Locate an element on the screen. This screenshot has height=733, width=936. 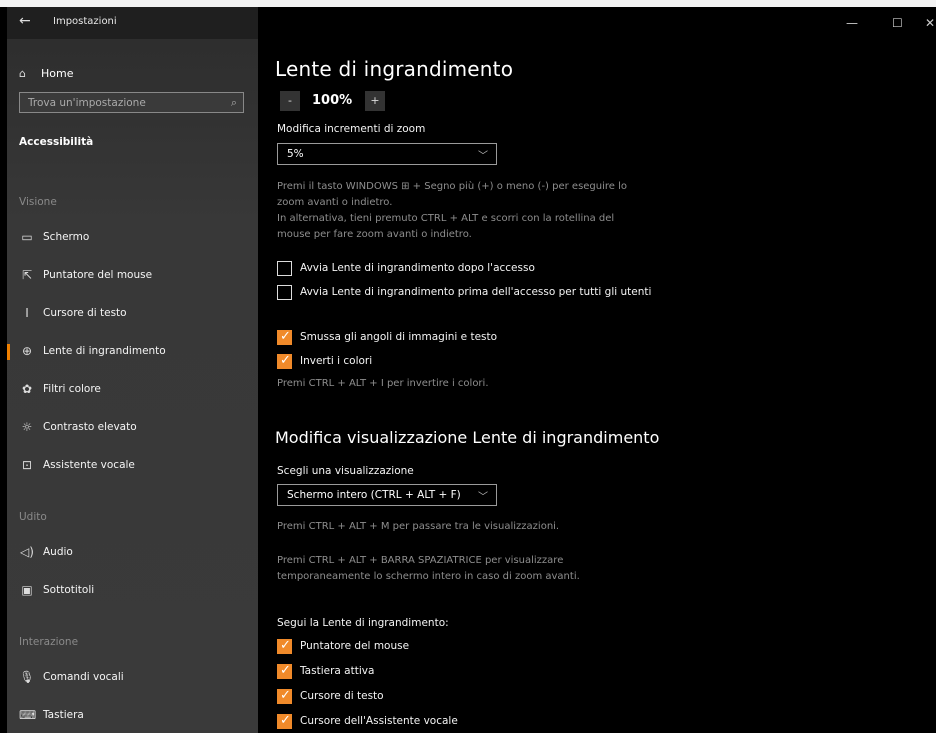
sidebar-item-schermo: ▭ Schermo is located at coordinates (136, 239).